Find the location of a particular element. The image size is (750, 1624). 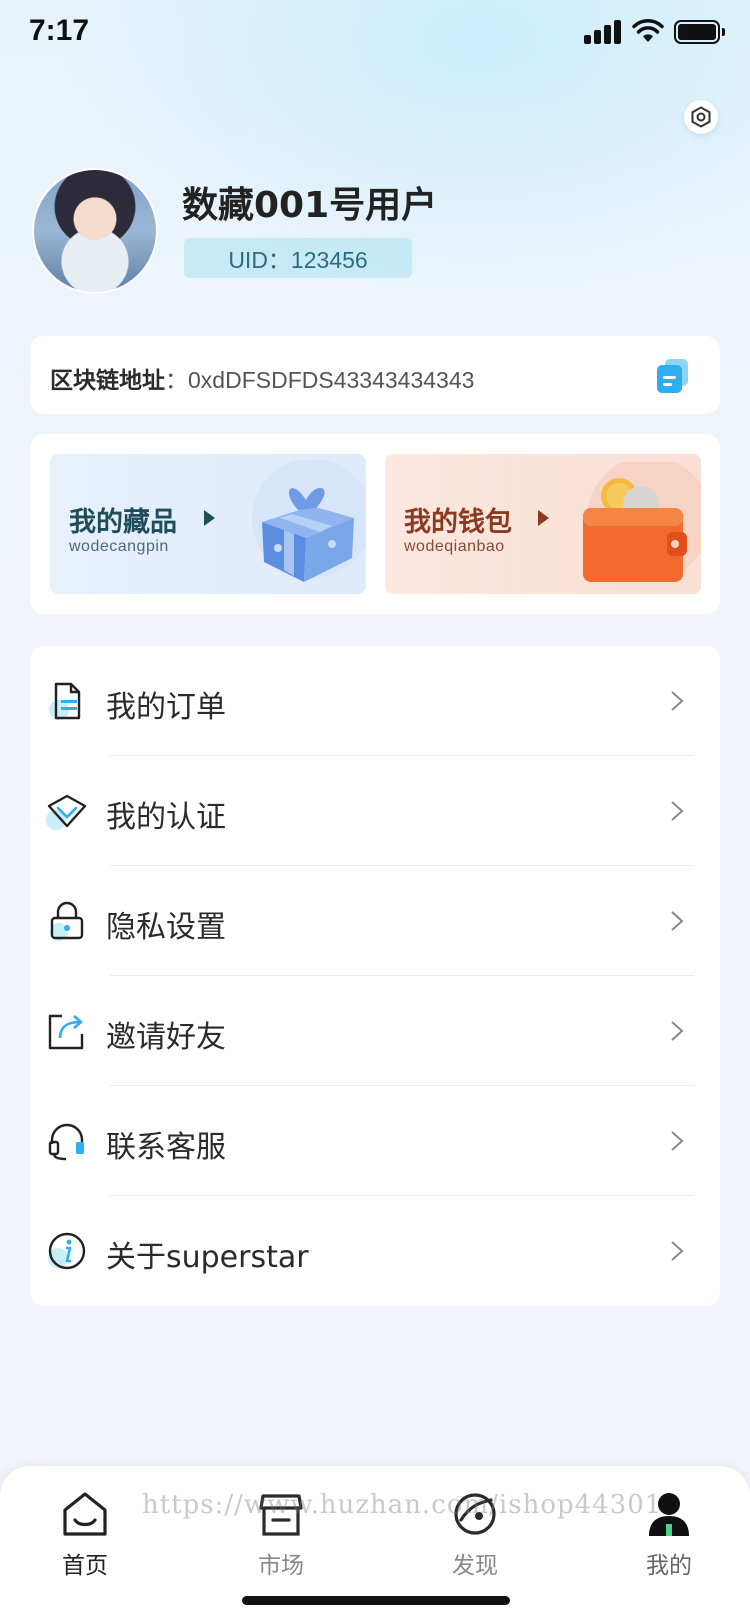

watermark-text: https://www.huzhan.com/ishop44301 is located at coordinates (402, 1505).